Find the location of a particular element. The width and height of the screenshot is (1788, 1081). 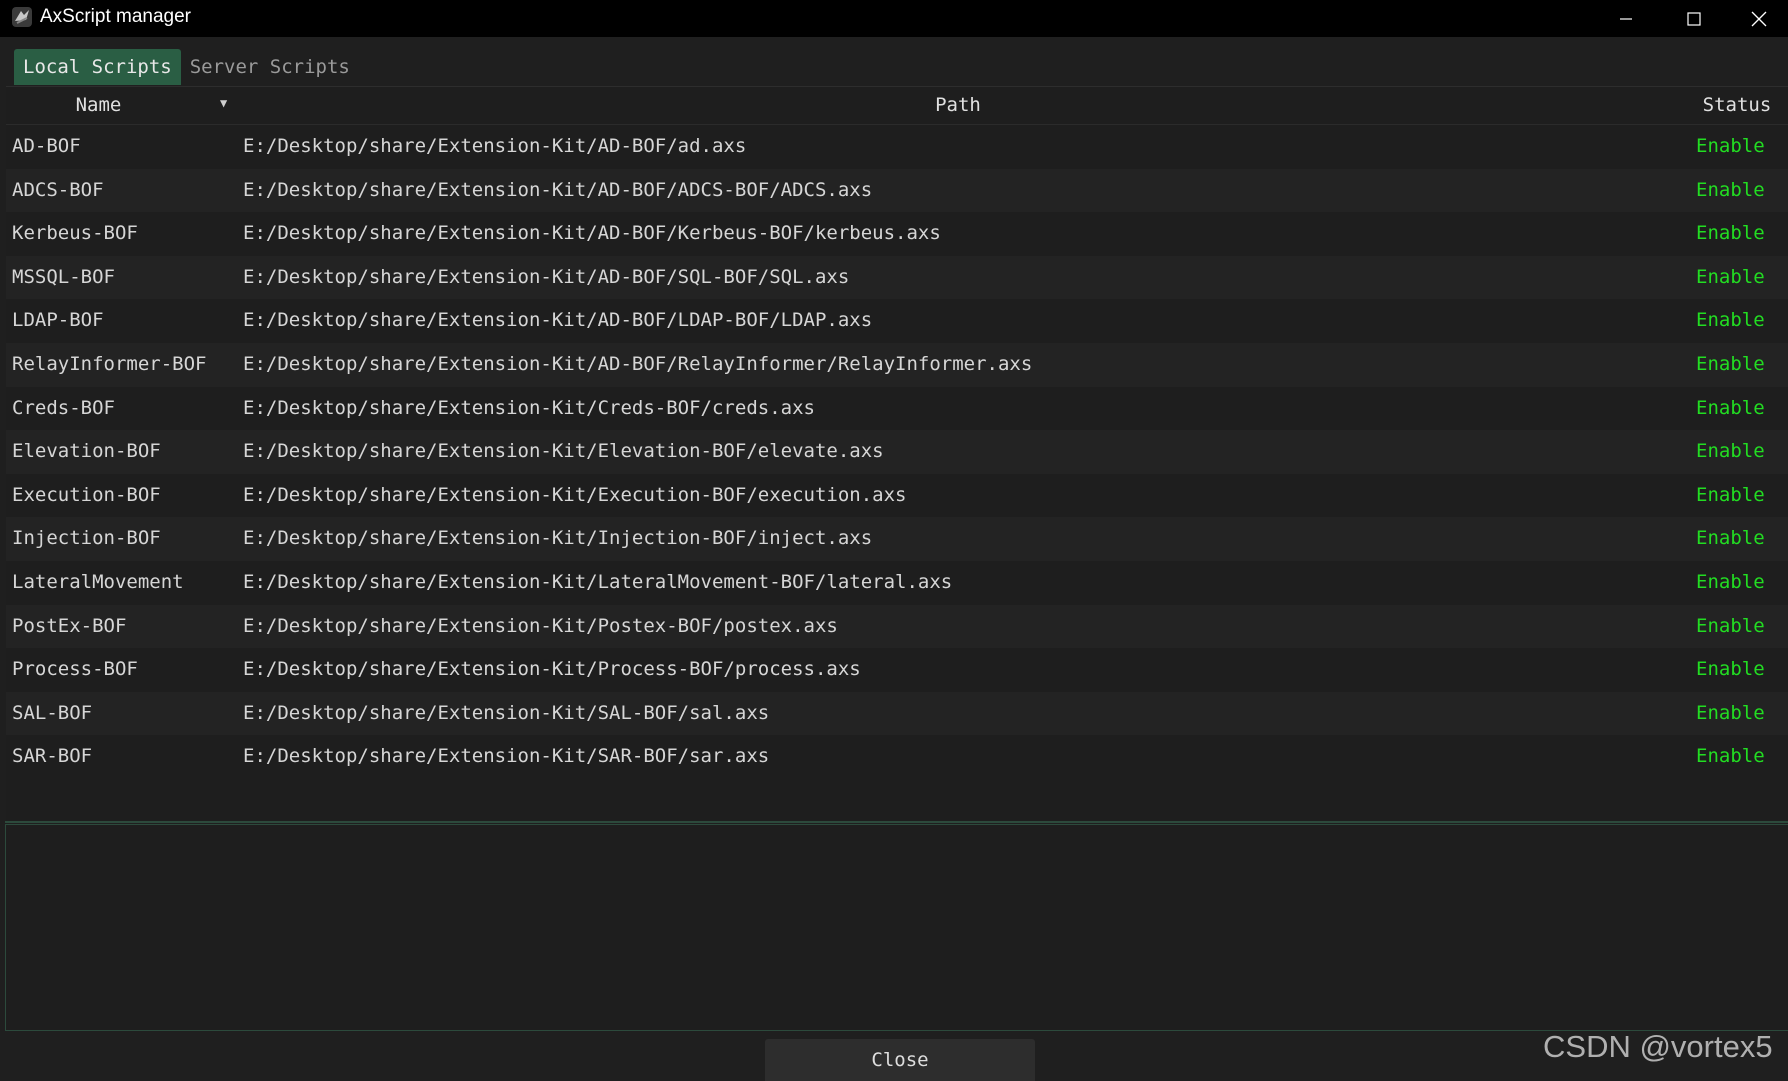

script-name-cell: Injection-BOF is located at coordinates (86, 538).